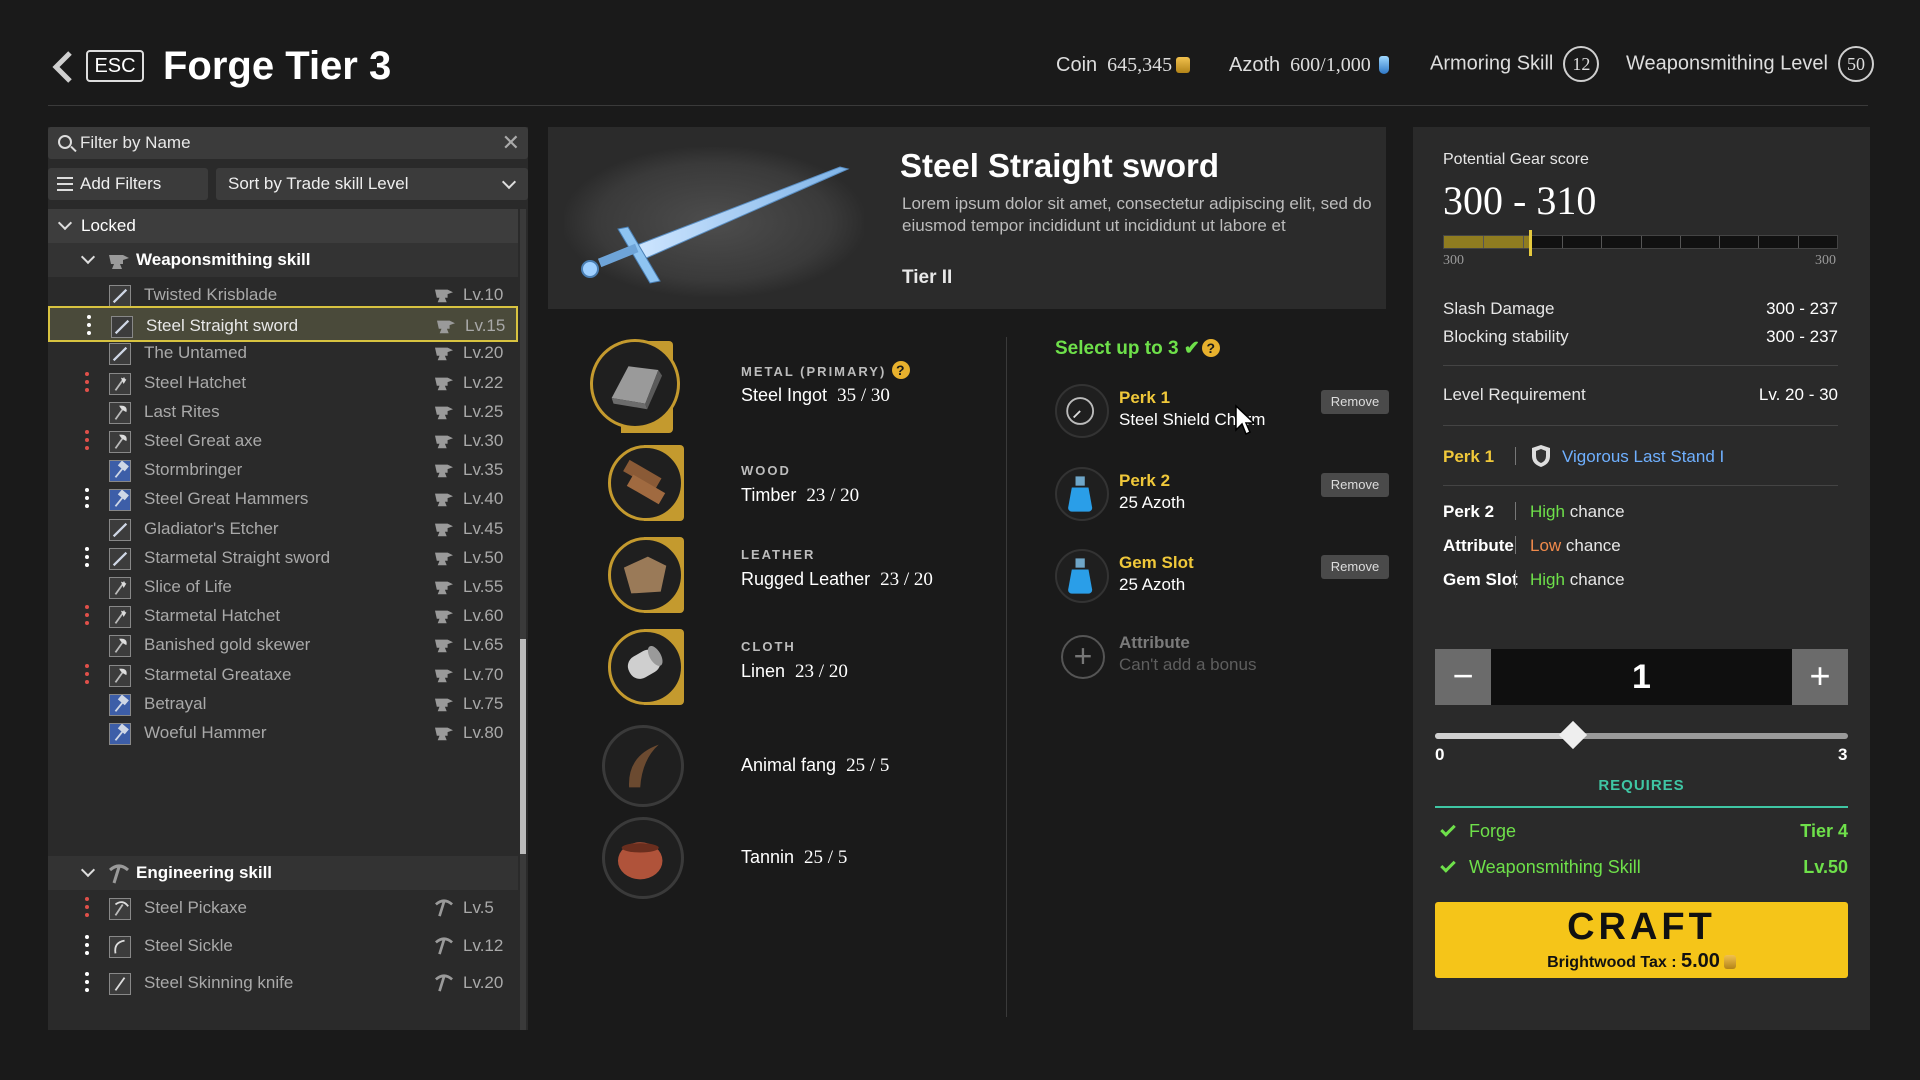 This screenshot has height=1080, width=1920. I want to click on material-slot-leather: 4 LEATHER Rugged Leather23 / 20, so click(768, 580).